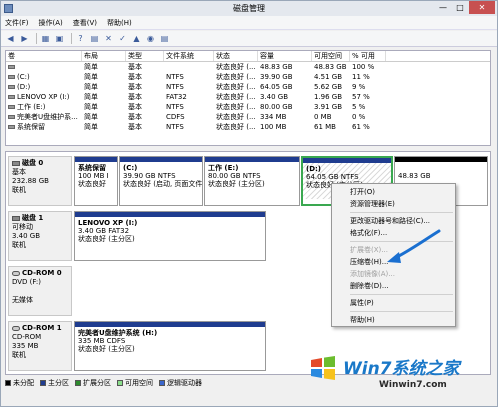 The image size is (498, 407). Describe the element at coordinates (94, 38) in the screenshot. I see `list-view-icon: ▤` at that location.